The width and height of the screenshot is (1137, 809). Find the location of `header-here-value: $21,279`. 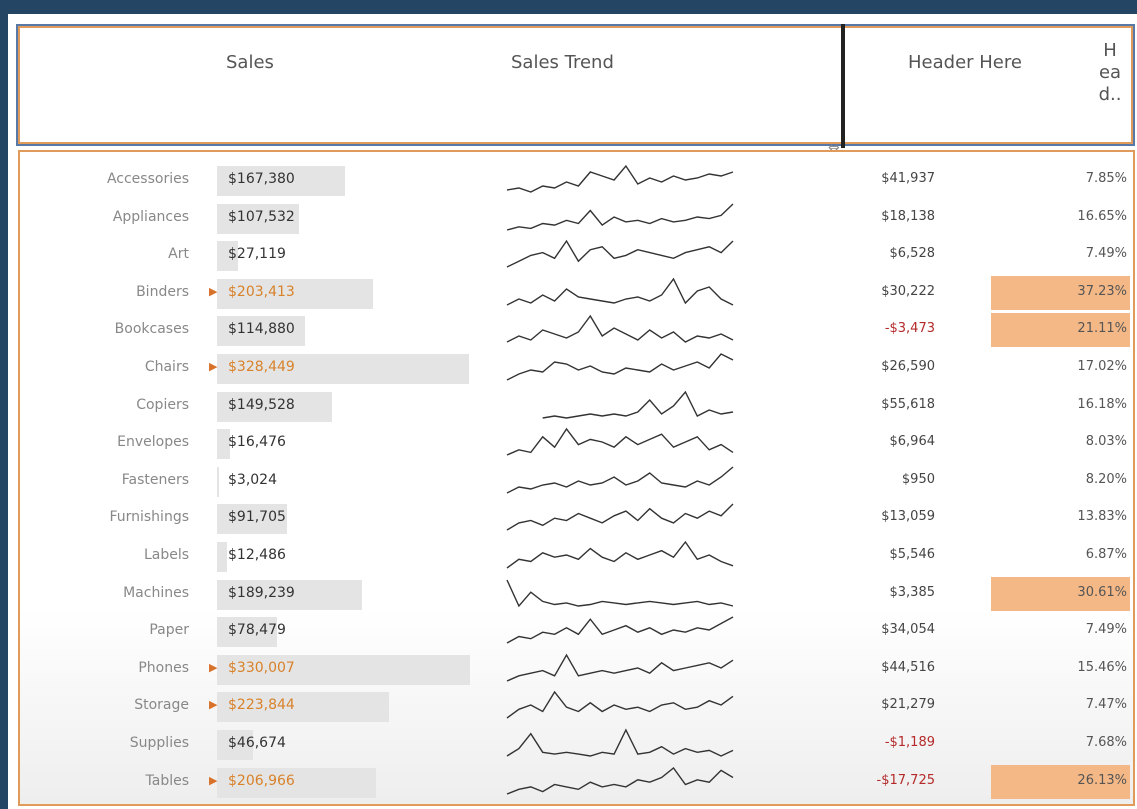

header-here-value: $21,279 is located at coordinates (908, 705).